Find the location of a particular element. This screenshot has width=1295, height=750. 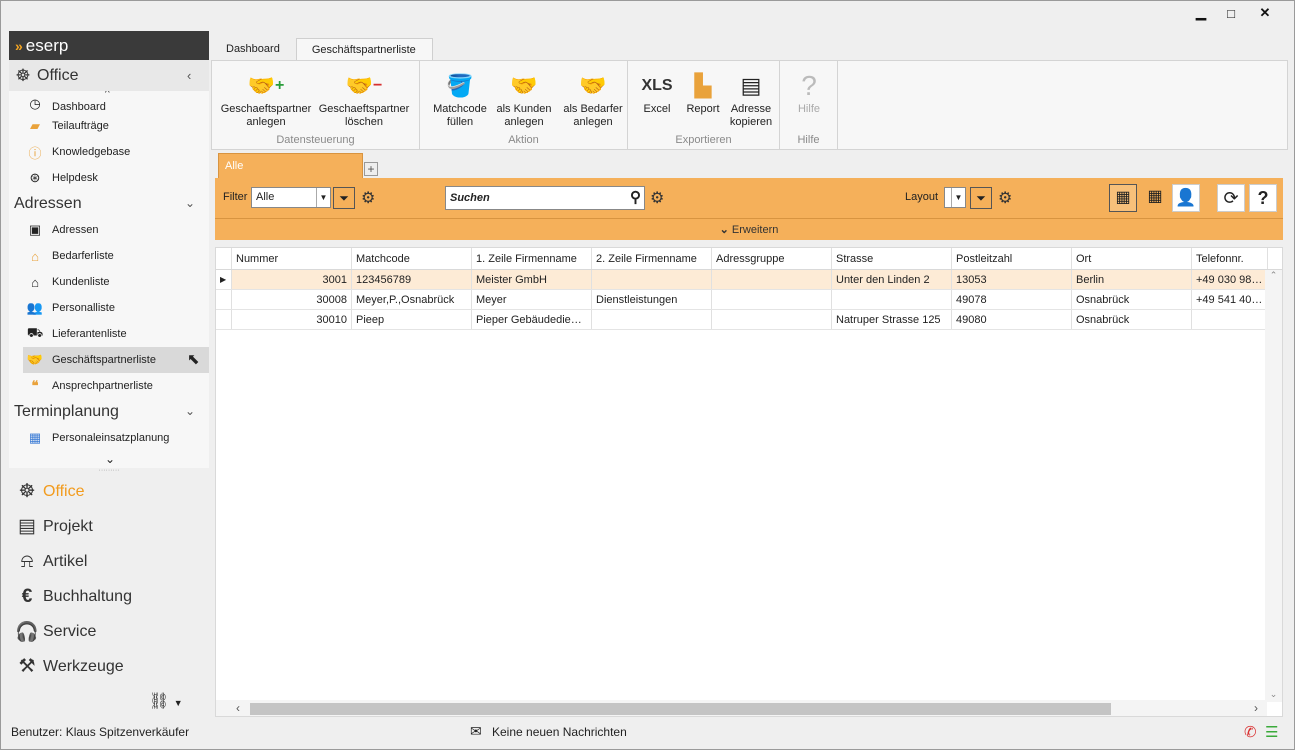

filter-funnel-button: ⏷ is located at coordinates (344, 198).